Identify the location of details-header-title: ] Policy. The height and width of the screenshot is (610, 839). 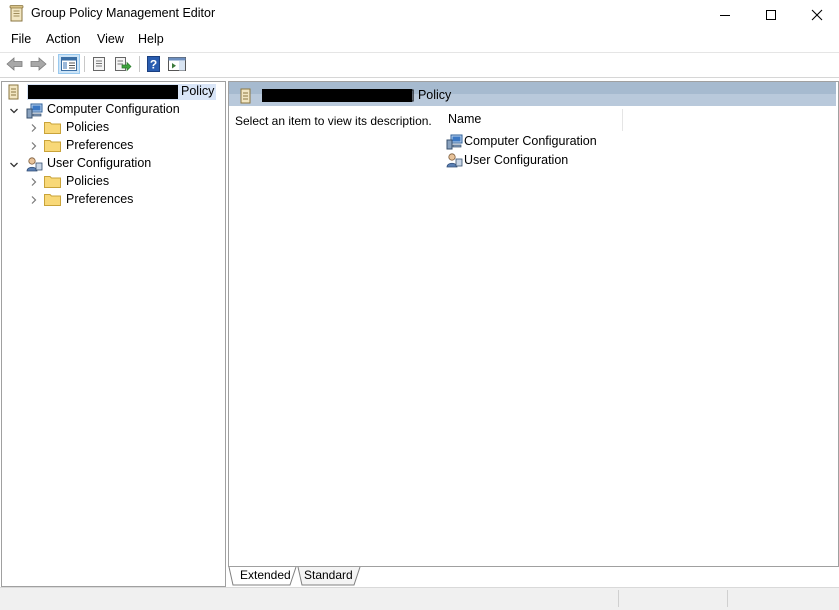
(431, 95).